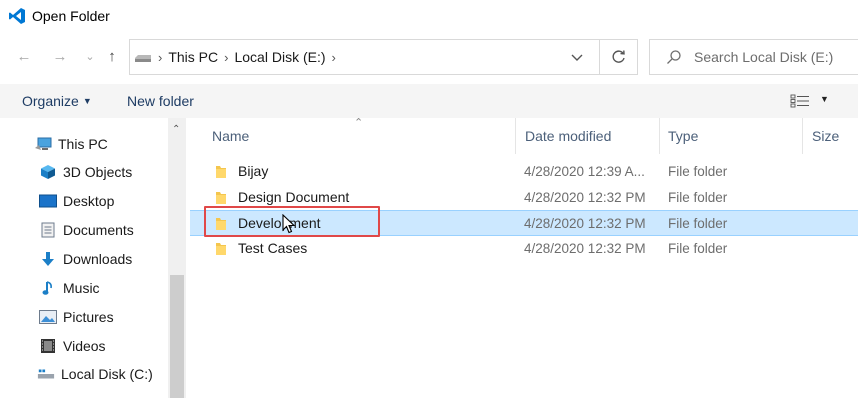  What do you see at coordinates (253, 171) in the screenshot?
I see `file-name: Bijay` at bounding box center [253, 171].